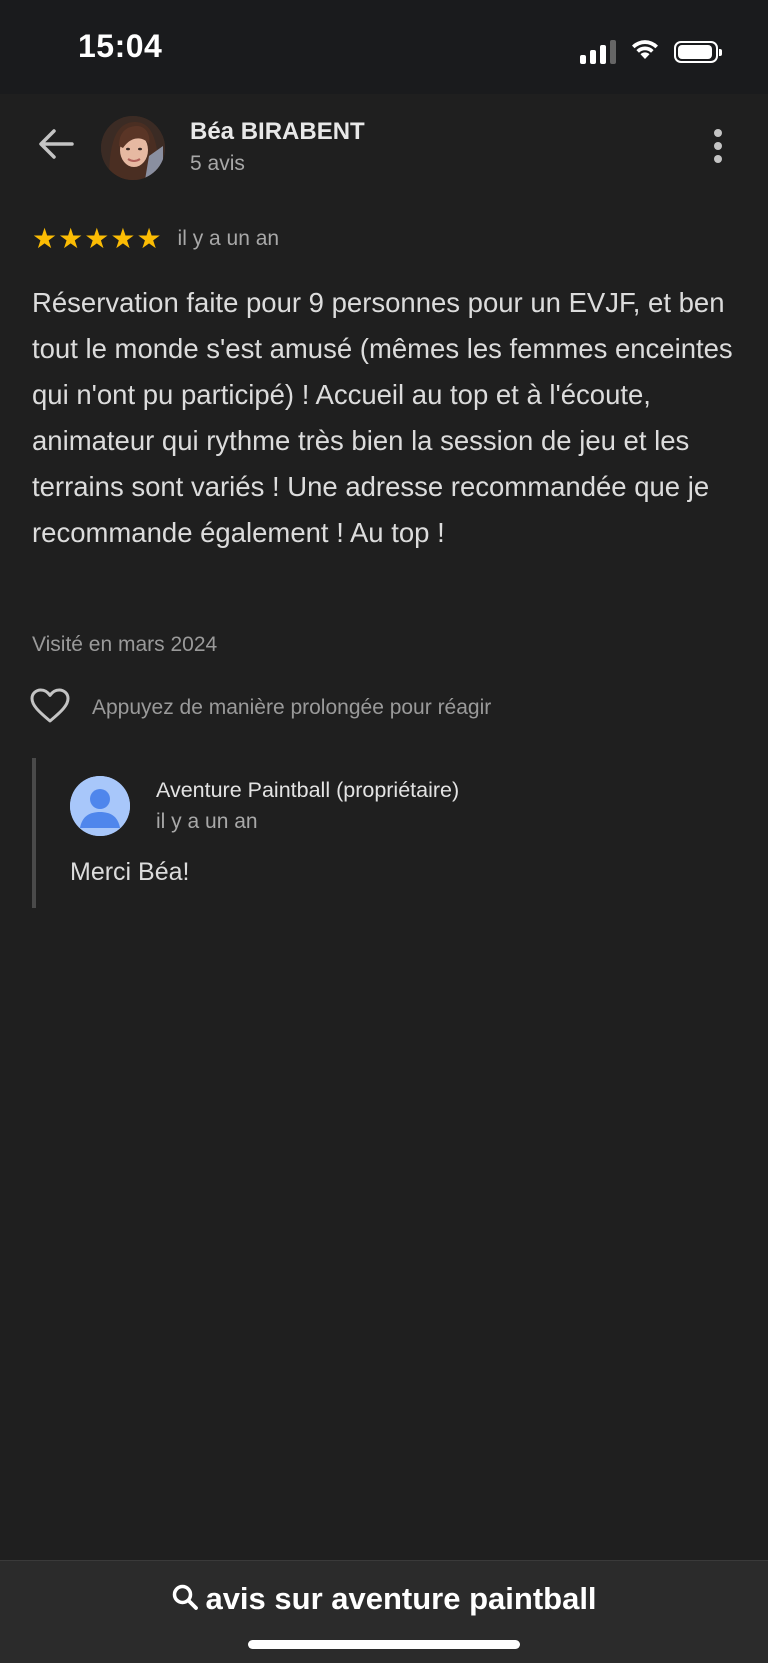 This screenshot has width=768, height=1663. Describe the element at coordinates (133, 148) in the screenshot. I see `reviewer-avatar` at that location.